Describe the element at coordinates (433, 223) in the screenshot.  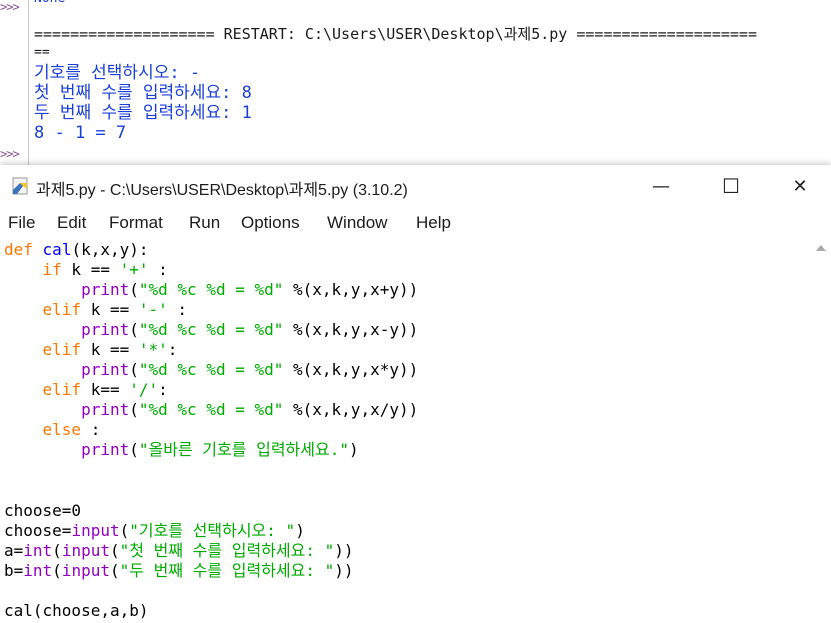
I see `menu-help: Help` at that location.